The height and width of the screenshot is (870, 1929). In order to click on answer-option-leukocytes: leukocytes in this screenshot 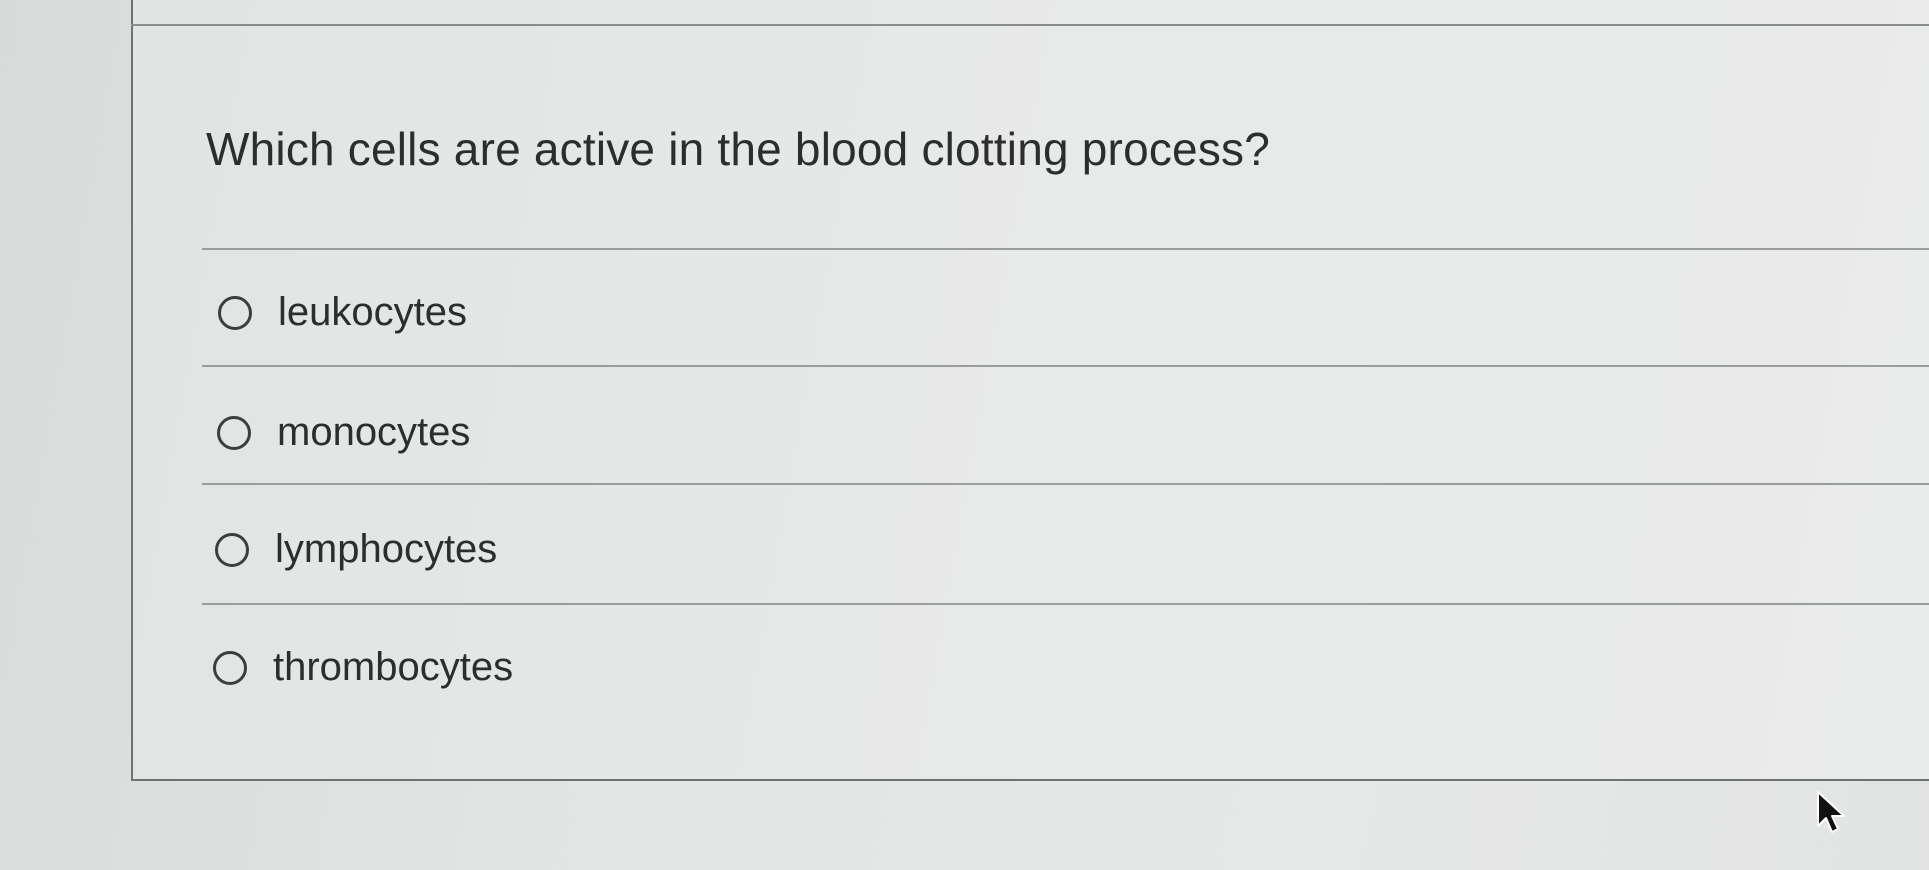, I will do `click(342, 312)`.